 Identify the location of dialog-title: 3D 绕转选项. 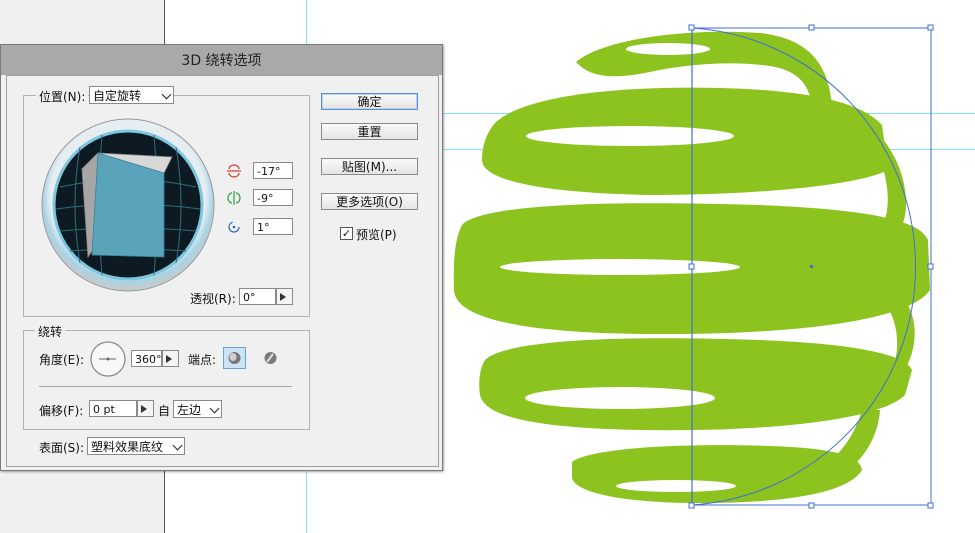
(221, 61).